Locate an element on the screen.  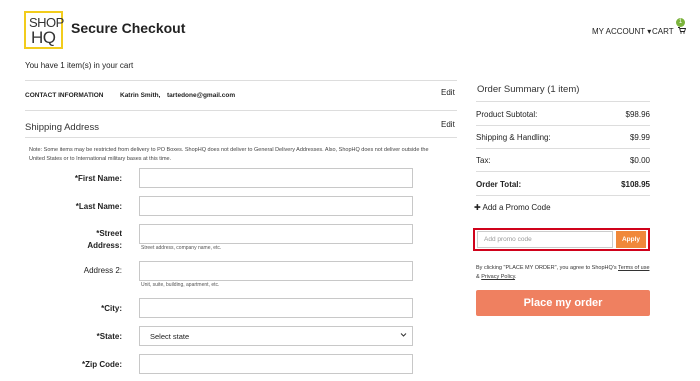
zip-code-input is located at coordinates (276, 364).